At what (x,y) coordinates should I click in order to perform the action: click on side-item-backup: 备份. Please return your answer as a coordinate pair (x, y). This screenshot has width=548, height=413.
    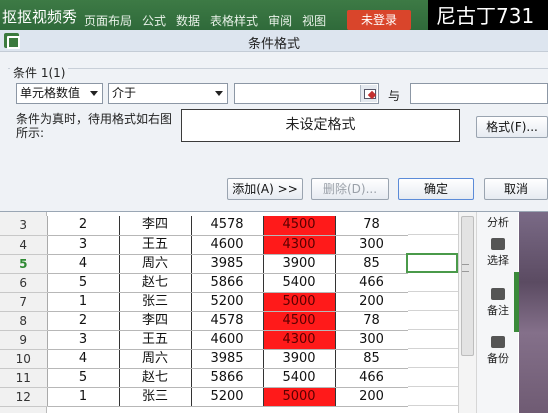
    Looking at the image, I should click on (498, 351).